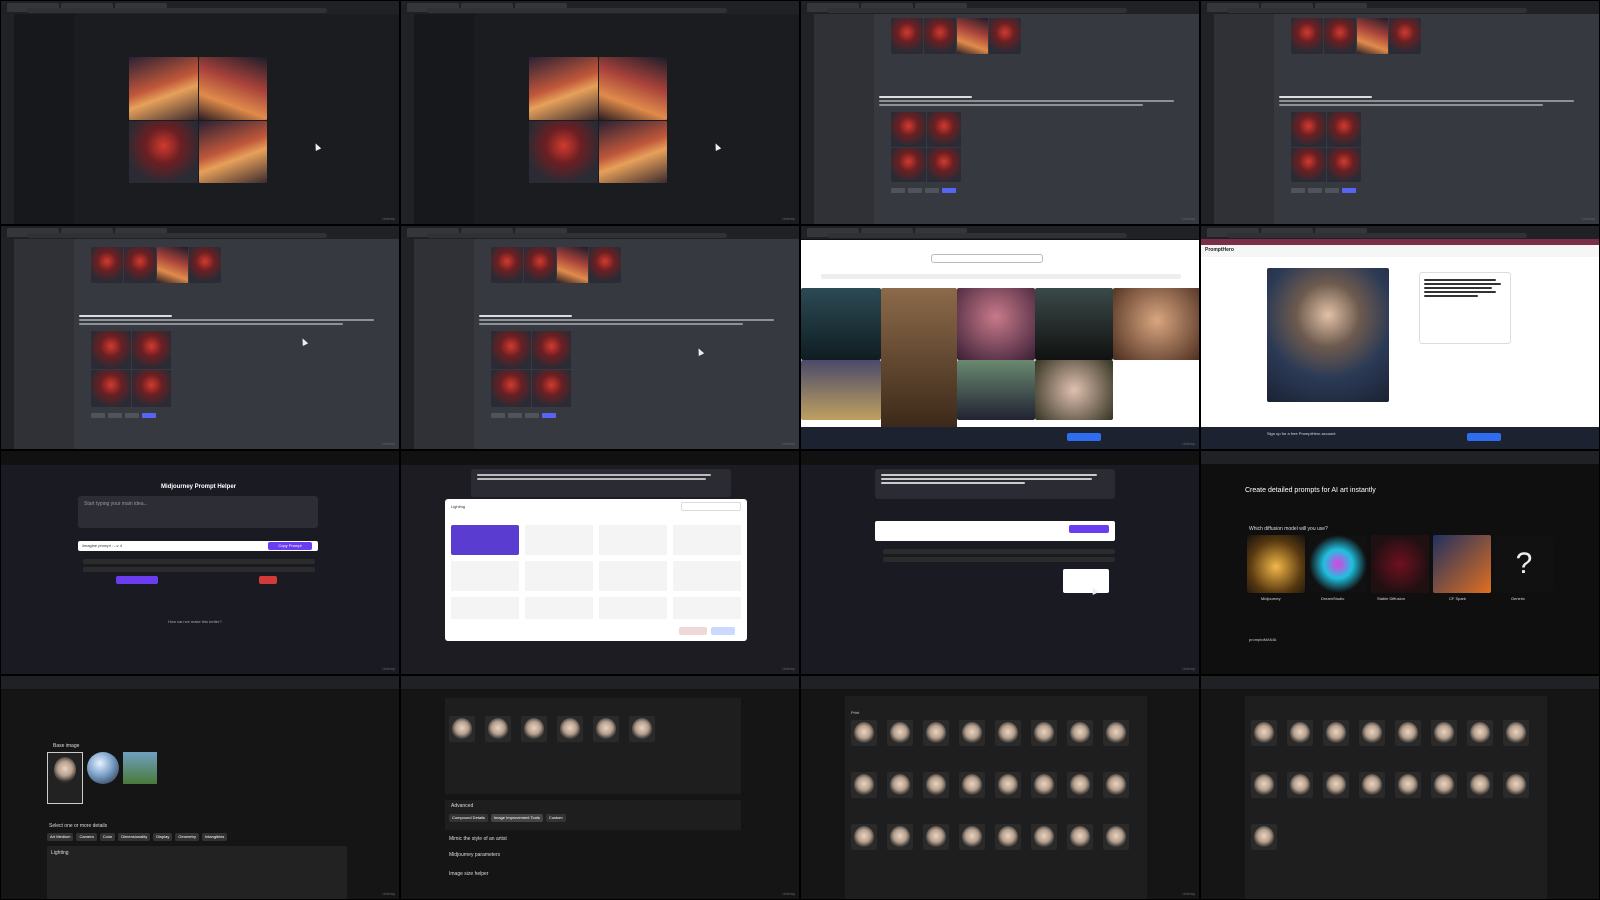 This screenshot has height=900, width=1600. Describe the element at coordinates (711, 506) in the screenshot. I see `dialog-search-input` at that location.